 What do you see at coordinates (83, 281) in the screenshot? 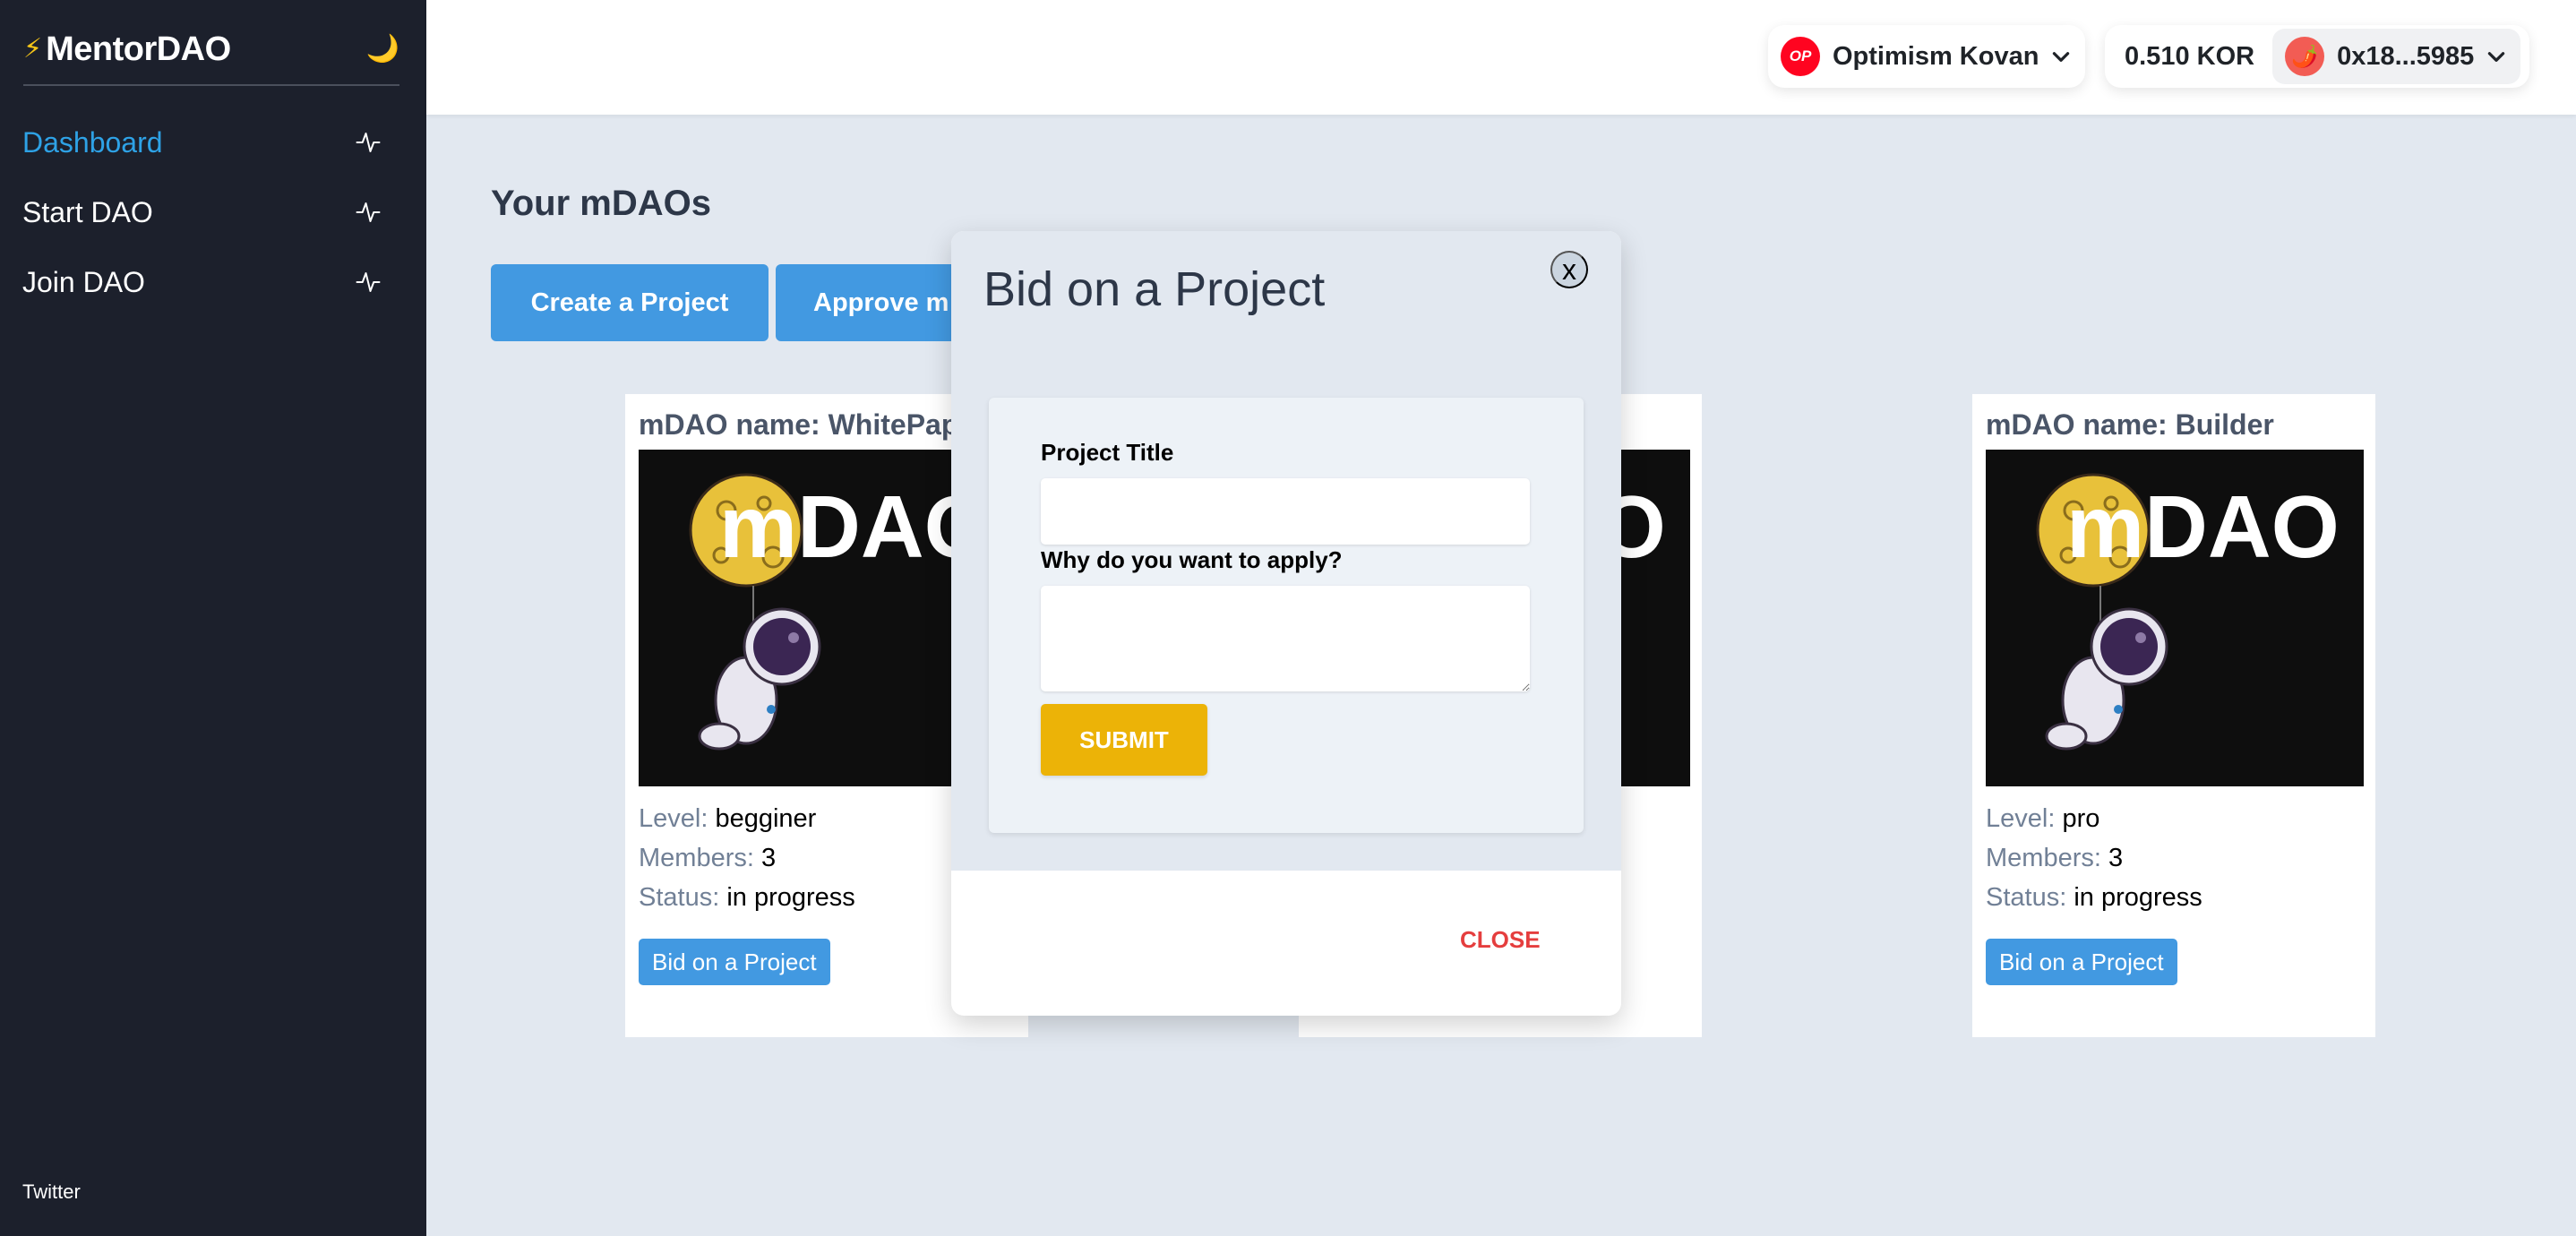
I see `sidebar-item-label: Join DAO` at bounding box center [83, 281].